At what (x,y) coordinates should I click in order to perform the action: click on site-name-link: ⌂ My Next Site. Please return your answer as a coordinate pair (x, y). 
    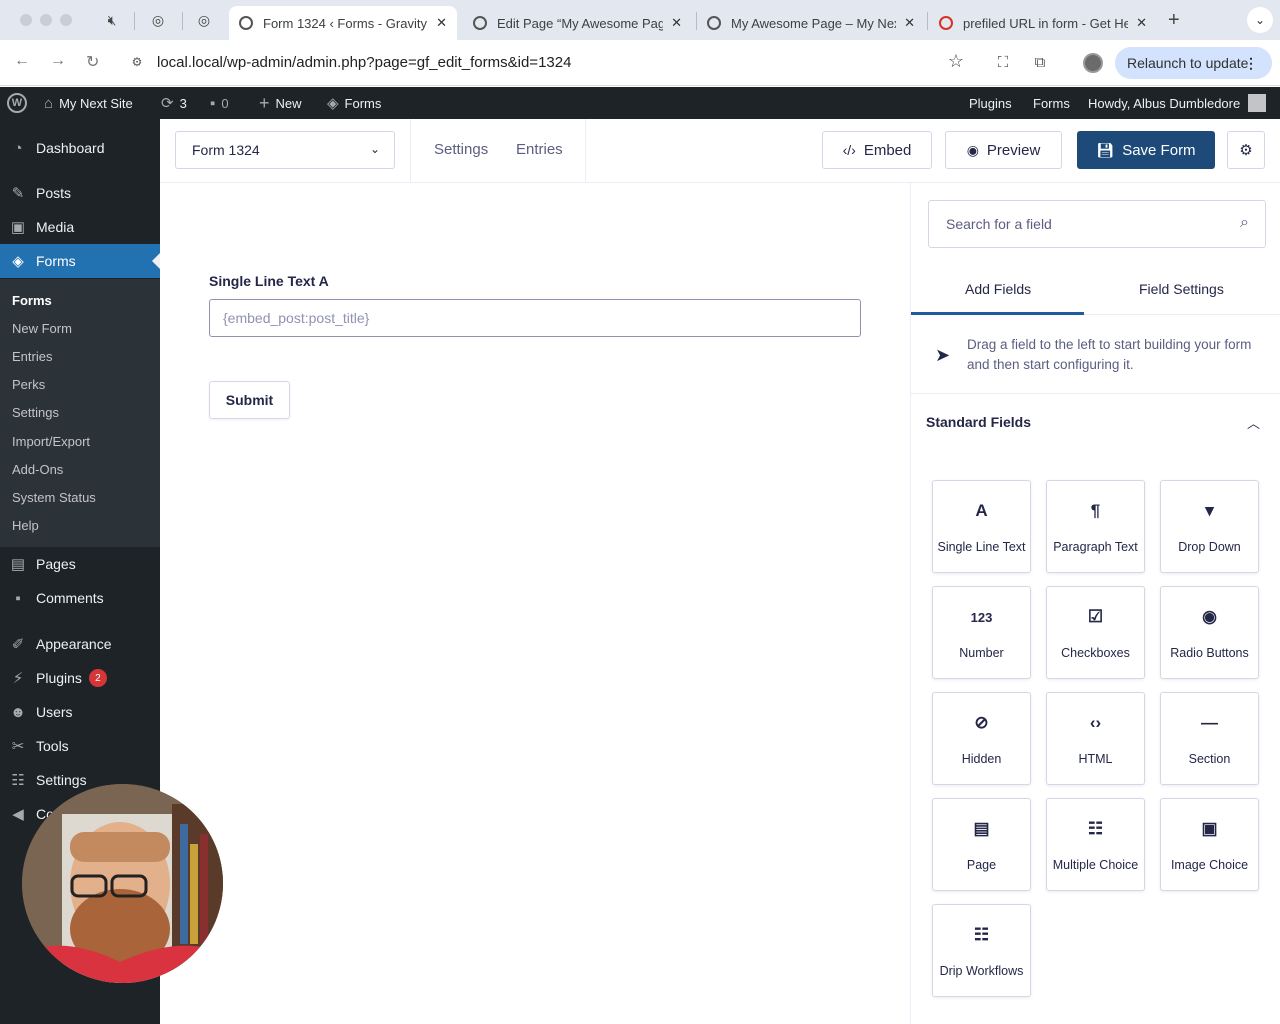
    Looking at the image, I should click on (88, 103).